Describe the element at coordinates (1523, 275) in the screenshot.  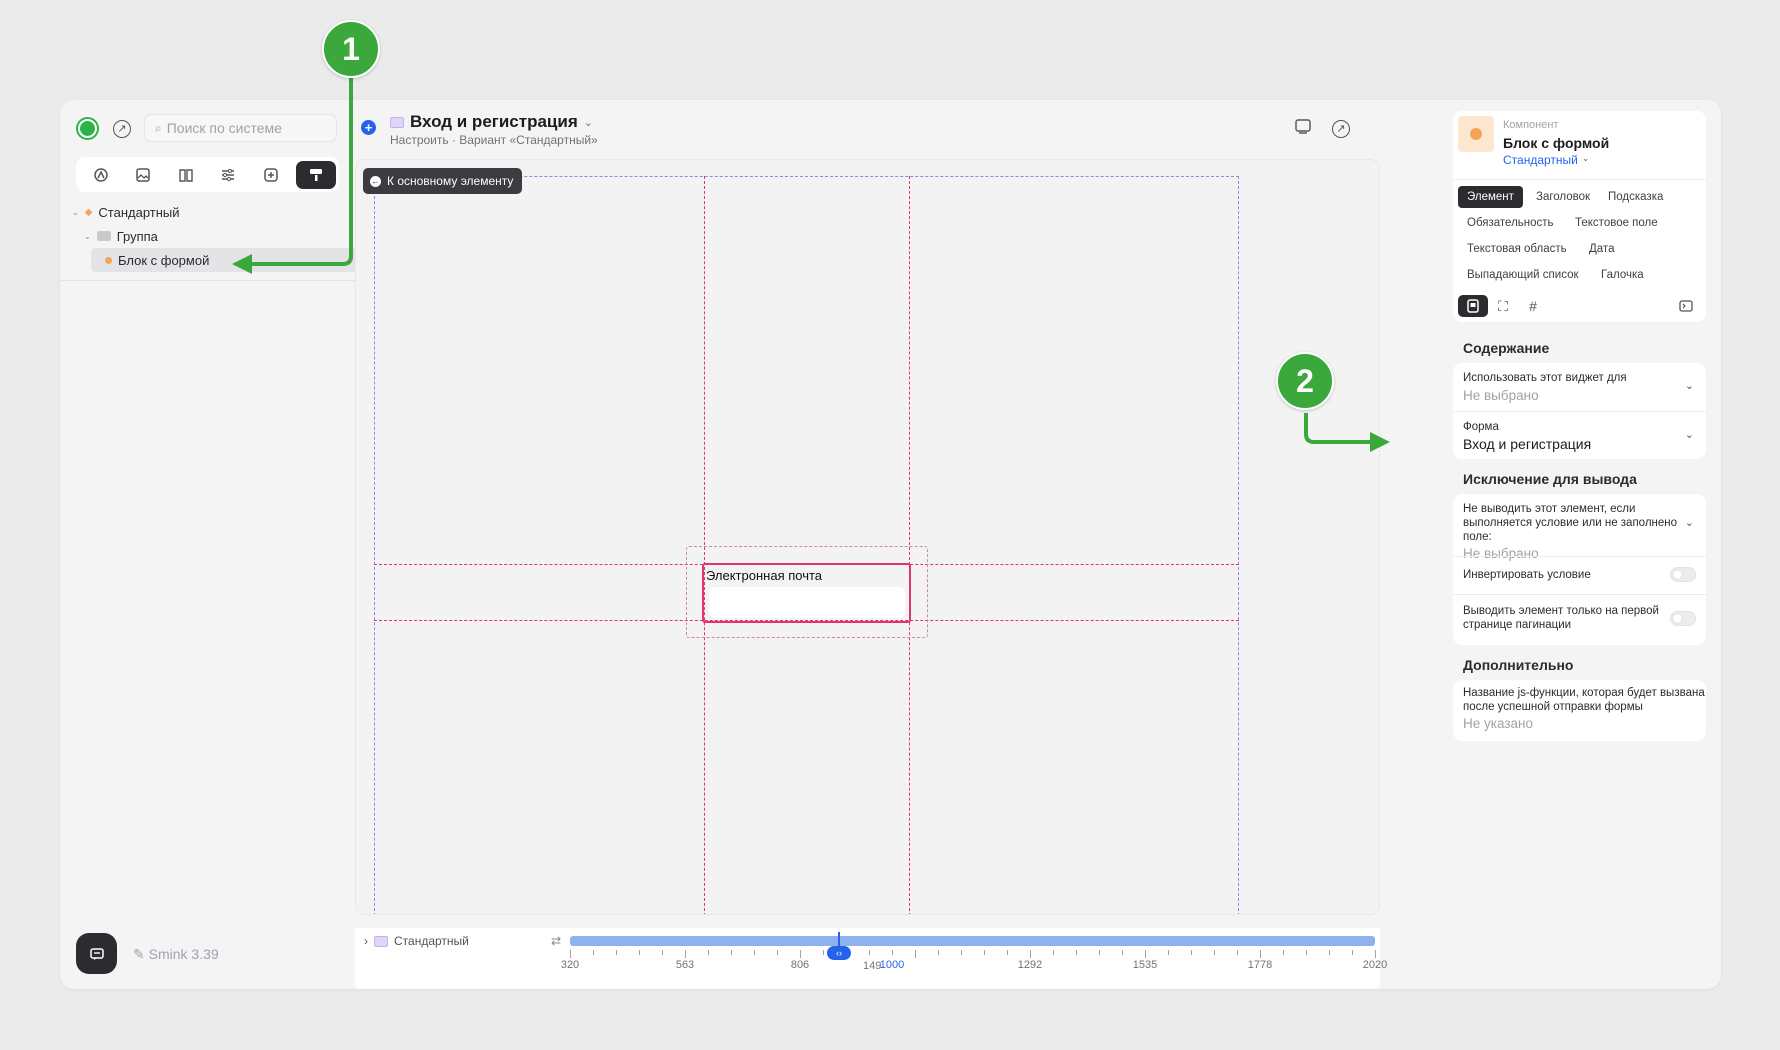
I see `tab-dropdown: Выпадающий список` at that location.